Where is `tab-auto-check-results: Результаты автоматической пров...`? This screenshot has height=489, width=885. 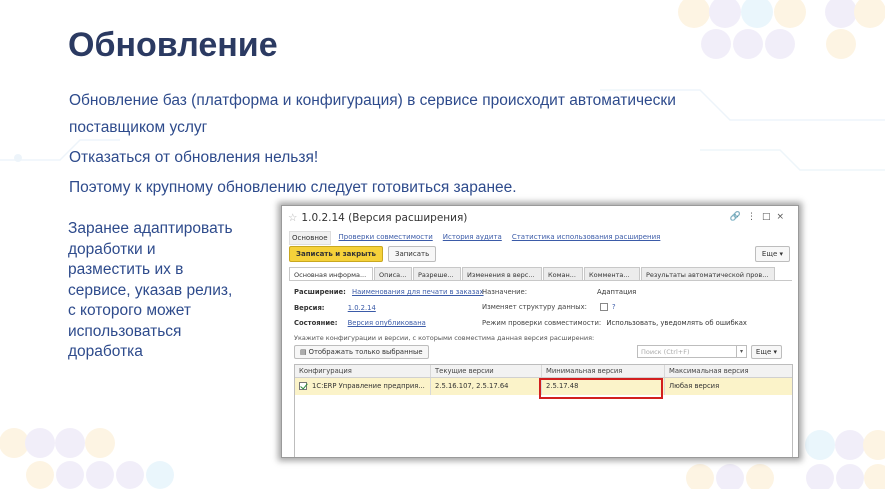
tab-auto-check-results: Результаты автоматической пров... is located at coordinates (708, 273).